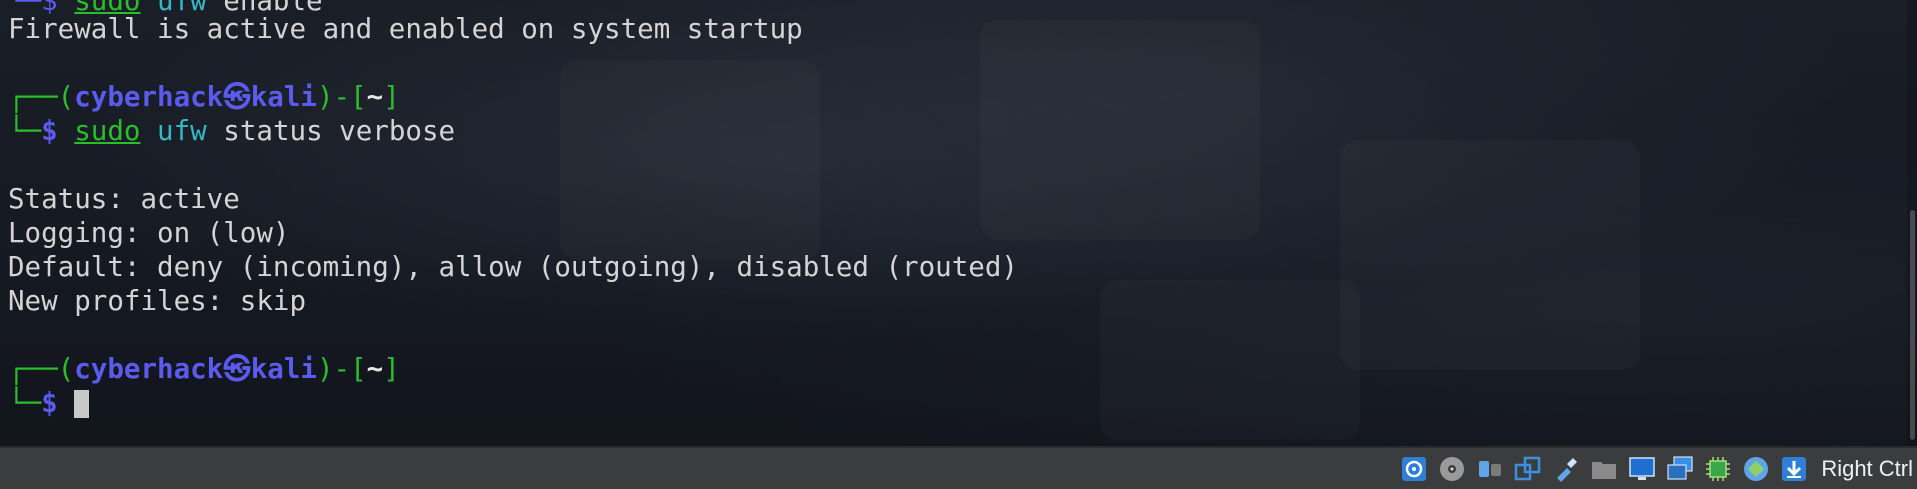 The image size is (1917, 489). Describe the element at coordinates (1680, 469) in the screenshot. I see `recording-icon` at that location.